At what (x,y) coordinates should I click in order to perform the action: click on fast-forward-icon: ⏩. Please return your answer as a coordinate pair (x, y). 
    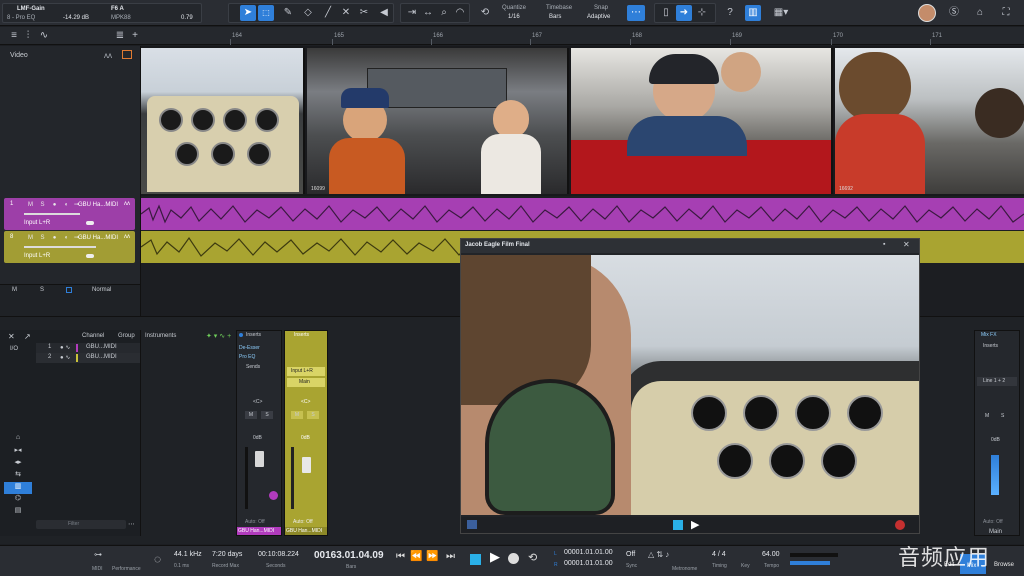
    Looking at the image, I should click on (432, 556).